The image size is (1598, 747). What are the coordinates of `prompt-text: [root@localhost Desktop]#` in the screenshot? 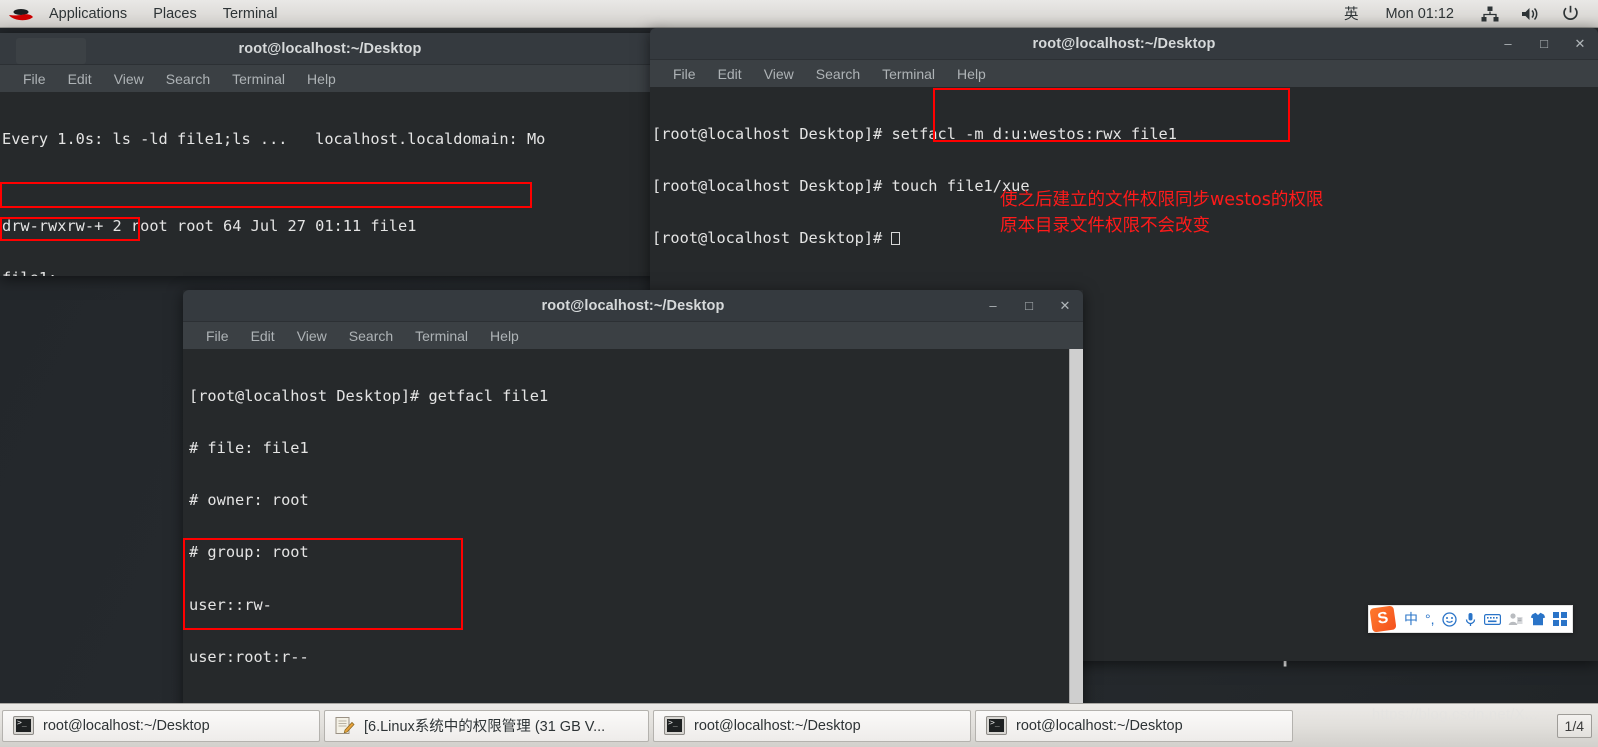 It's located at (772, 238).